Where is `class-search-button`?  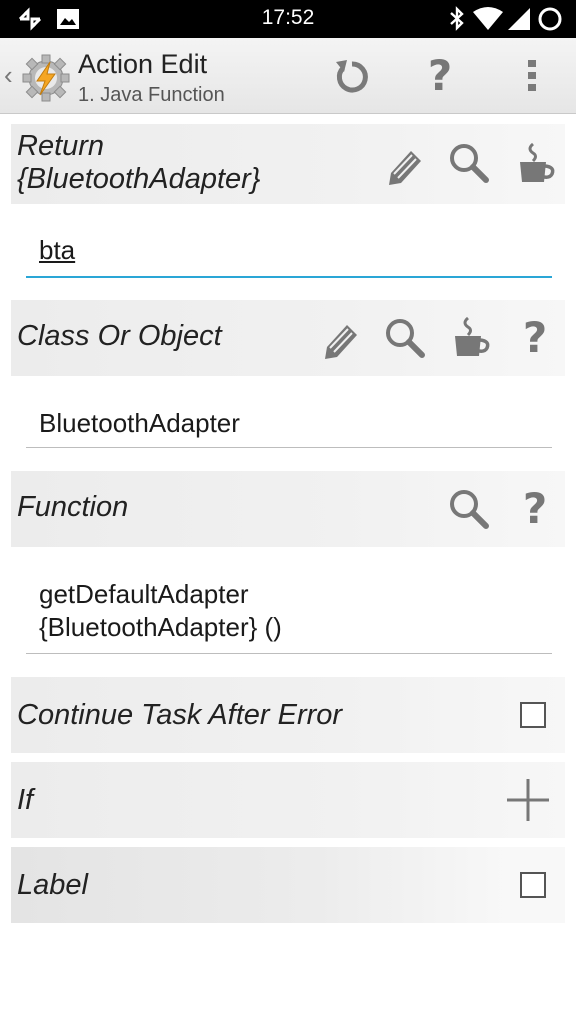 class-search-button is located at coordinates (405, 338).